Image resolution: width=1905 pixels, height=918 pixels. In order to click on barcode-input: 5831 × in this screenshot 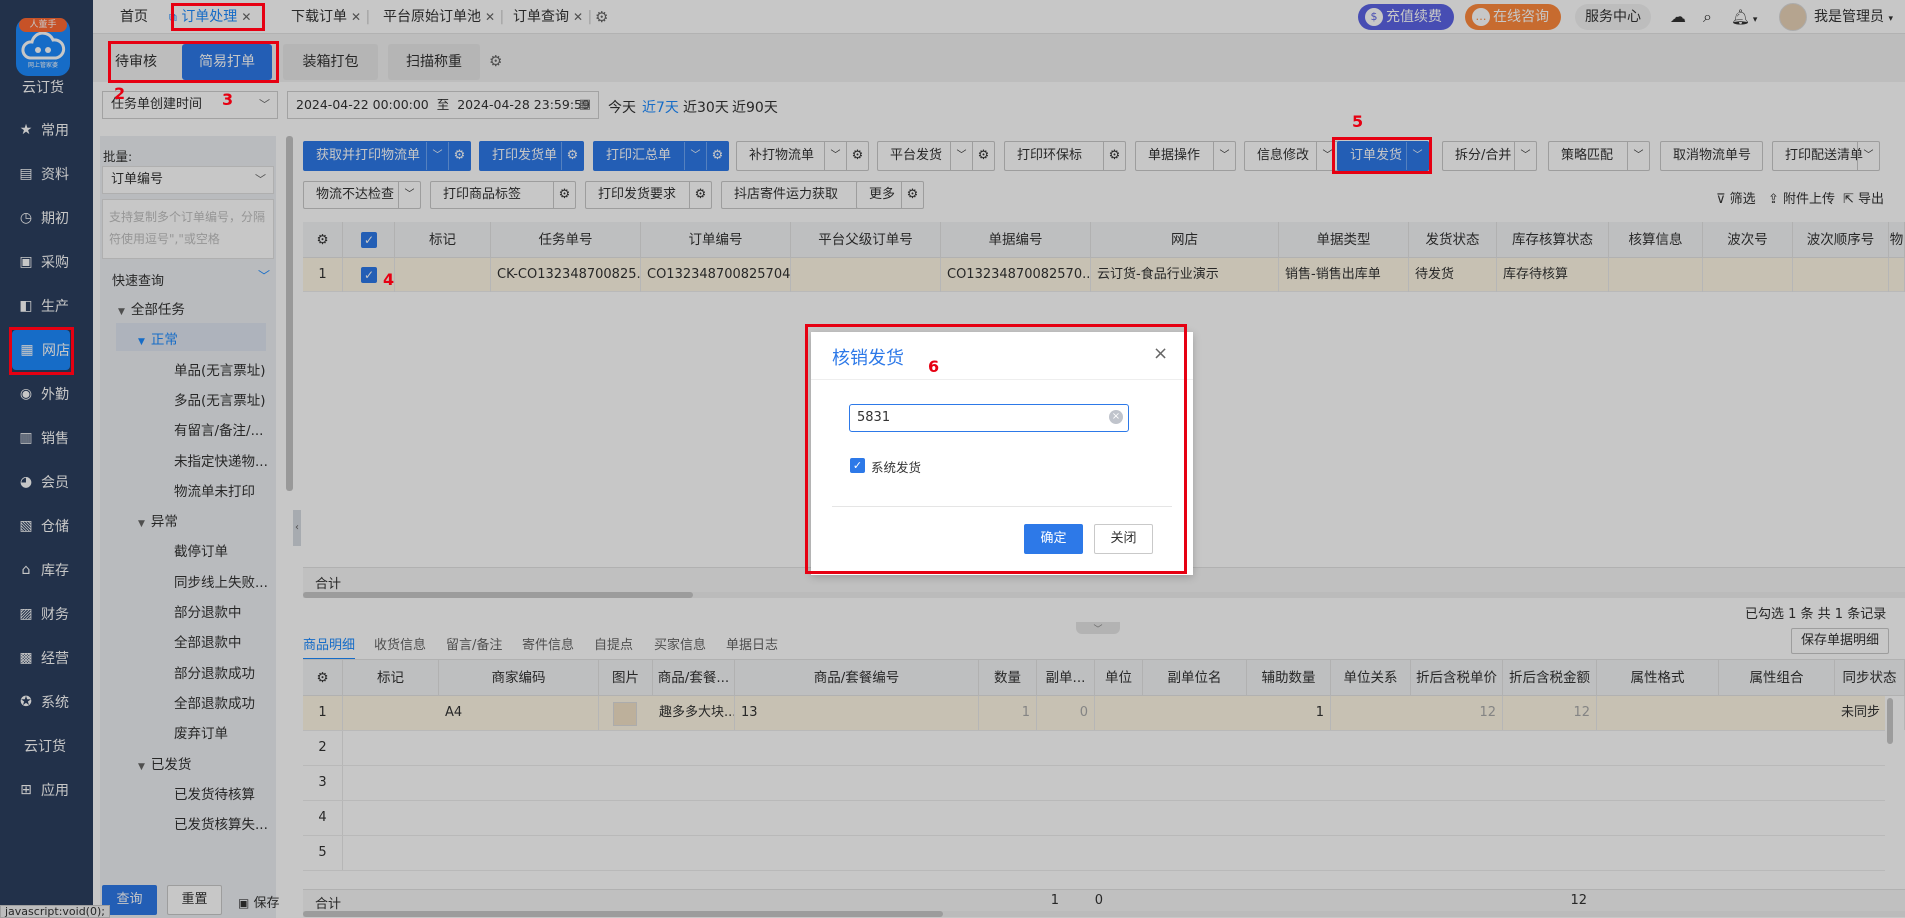, I will do `click(989, 418)`.